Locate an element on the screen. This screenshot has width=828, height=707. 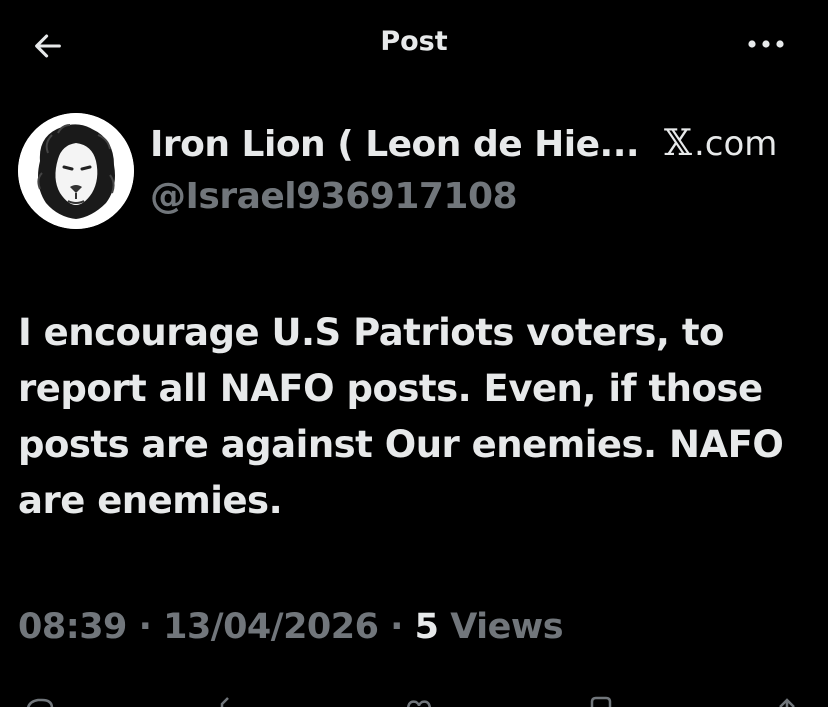
more-options-button is located at coordinates (766, 44).